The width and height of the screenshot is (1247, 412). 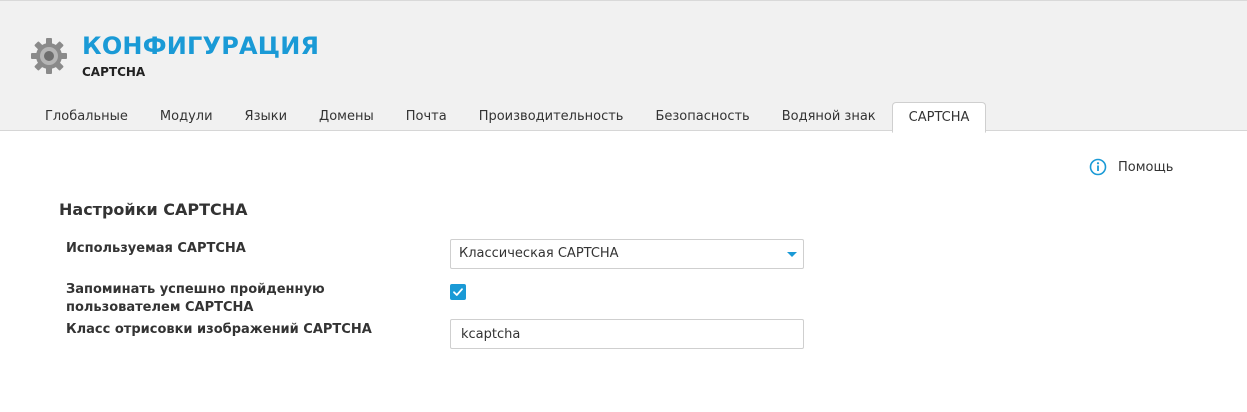 What do you see at coordinates (156, 248) in the screenshot?
I see `captcha-type-label: Используемая CAPTCHA` at bounding box center [156, 248].